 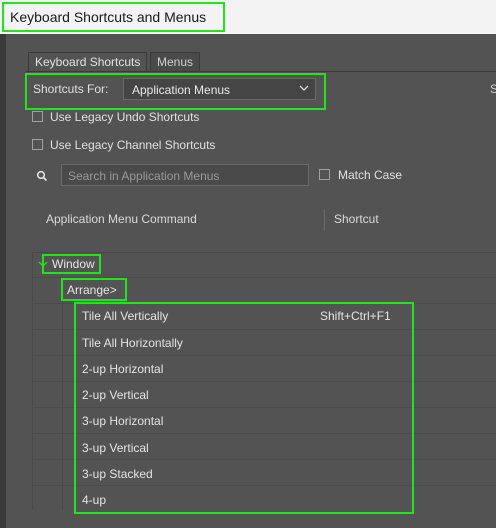 What do you see at coordinates (324, 220) in the screenshot?
I see `header-separator` at bounding box center [324, 220].